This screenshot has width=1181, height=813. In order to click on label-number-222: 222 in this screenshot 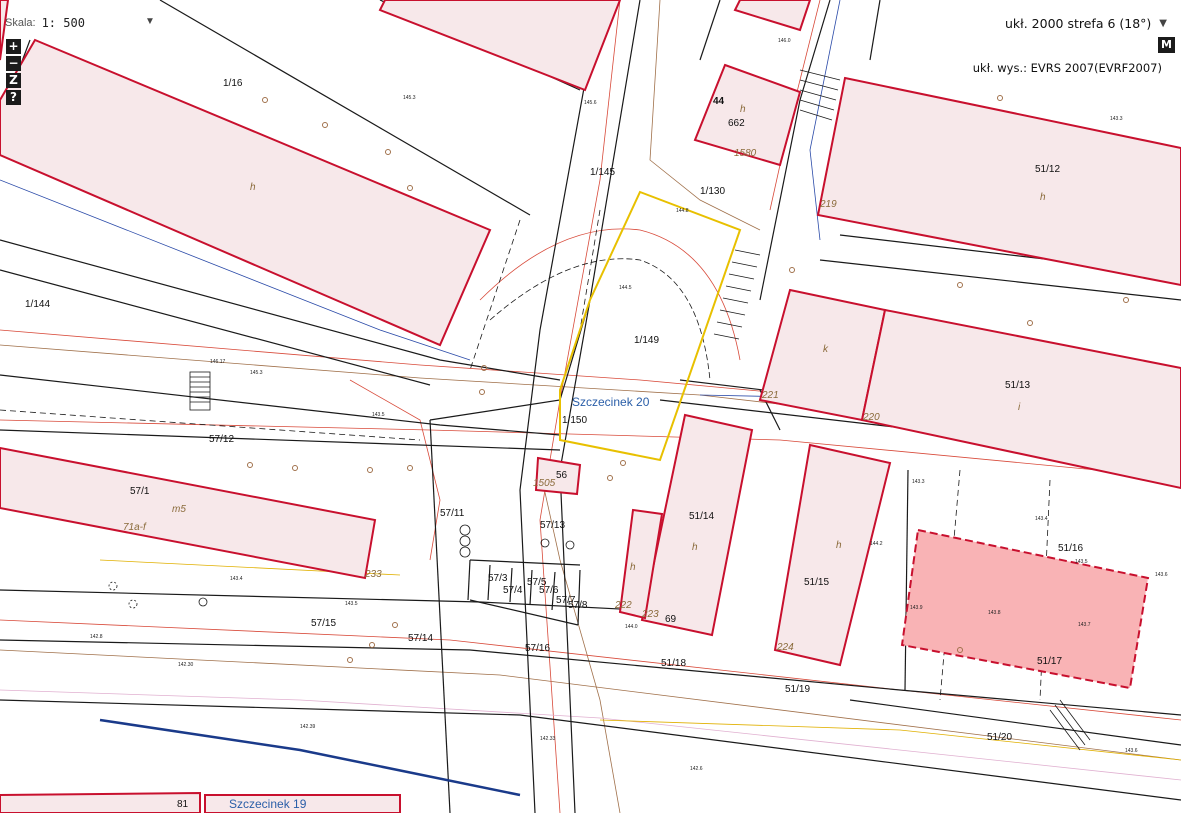, I will do `click(623, 605)`.